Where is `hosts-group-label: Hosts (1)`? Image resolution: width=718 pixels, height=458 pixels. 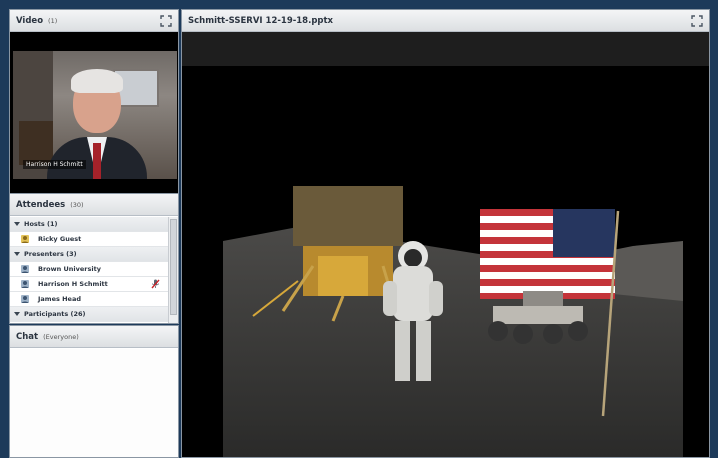
hosts-group-label: Hosts (1) is located at coordinates (41, 224).